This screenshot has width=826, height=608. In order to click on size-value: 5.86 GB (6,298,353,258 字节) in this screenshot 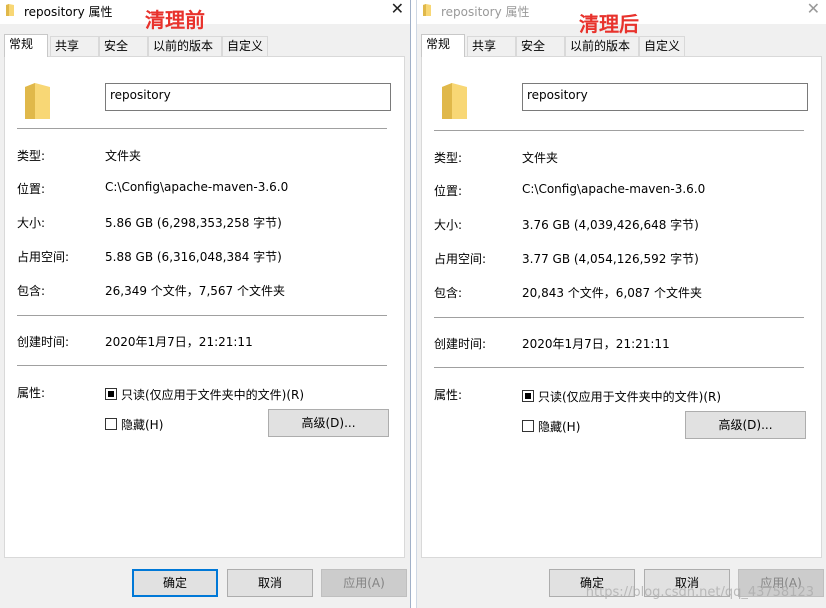, I will do `click(193, 223)`.